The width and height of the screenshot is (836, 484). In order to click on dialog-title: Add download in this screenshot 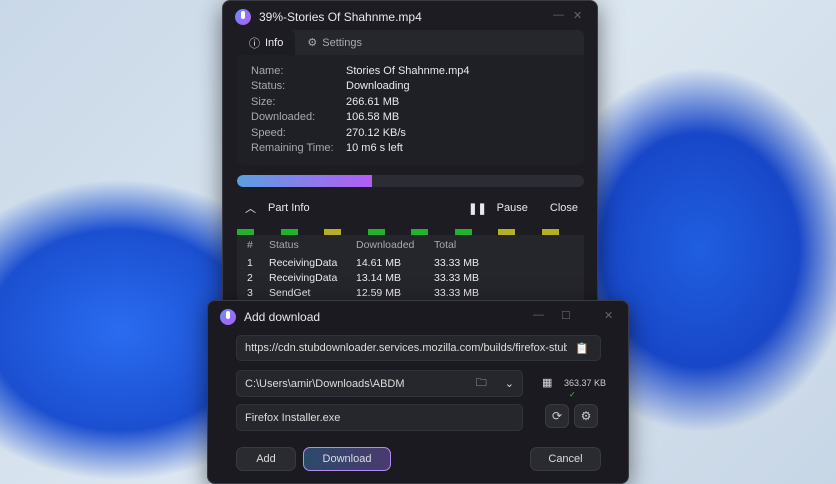, I will do `click(282, 317)`.